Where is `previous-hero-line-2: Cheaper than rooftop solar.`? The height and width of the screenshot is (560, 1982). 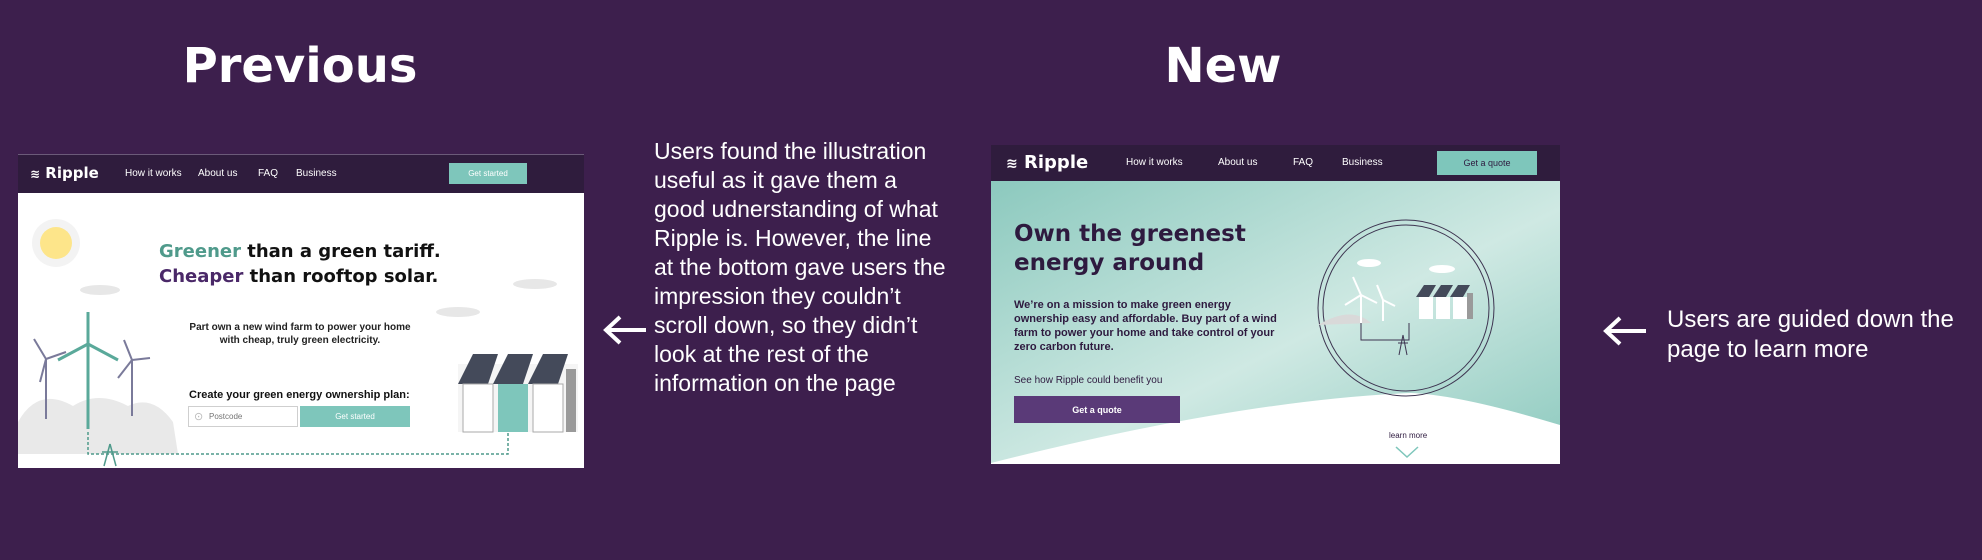
previous-hero-line-2: Cheaper than rooftop solar. is located at coordinates (298, 276).